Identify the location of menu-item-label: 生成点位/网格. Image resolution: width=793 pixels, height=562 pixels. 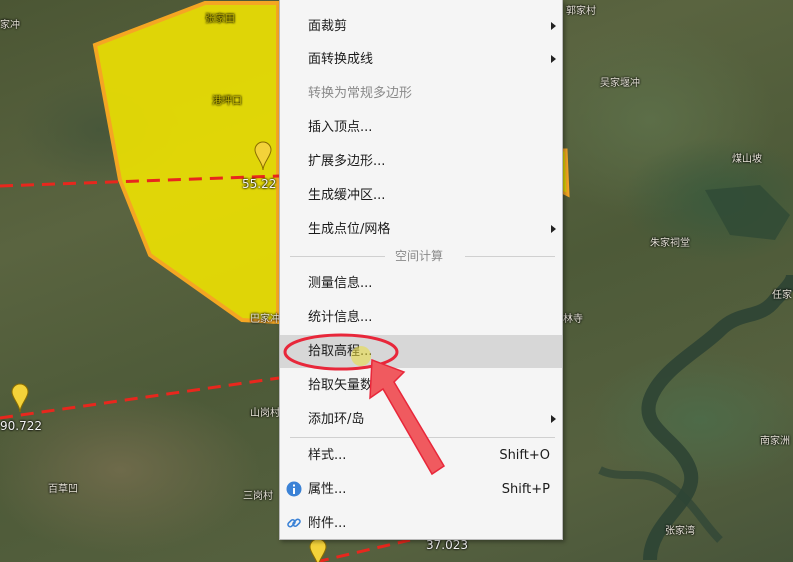
(349, 229).